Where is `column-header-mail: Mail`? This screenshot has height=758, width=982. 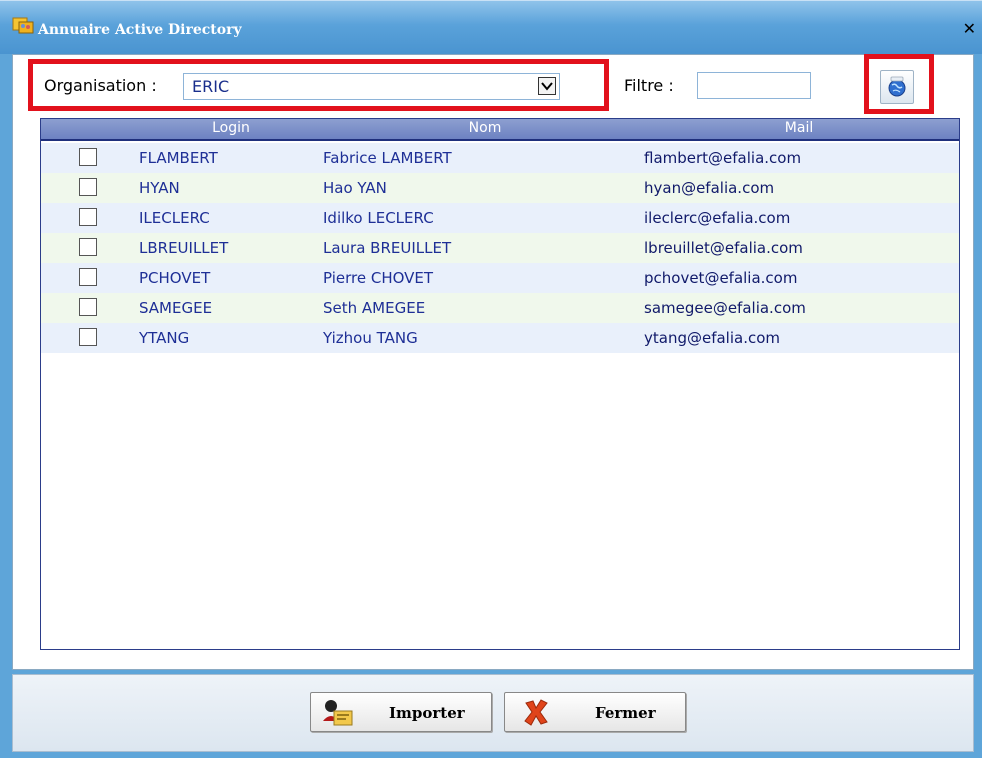
column-header-mail: Mail is located at coordinates (799, 128).